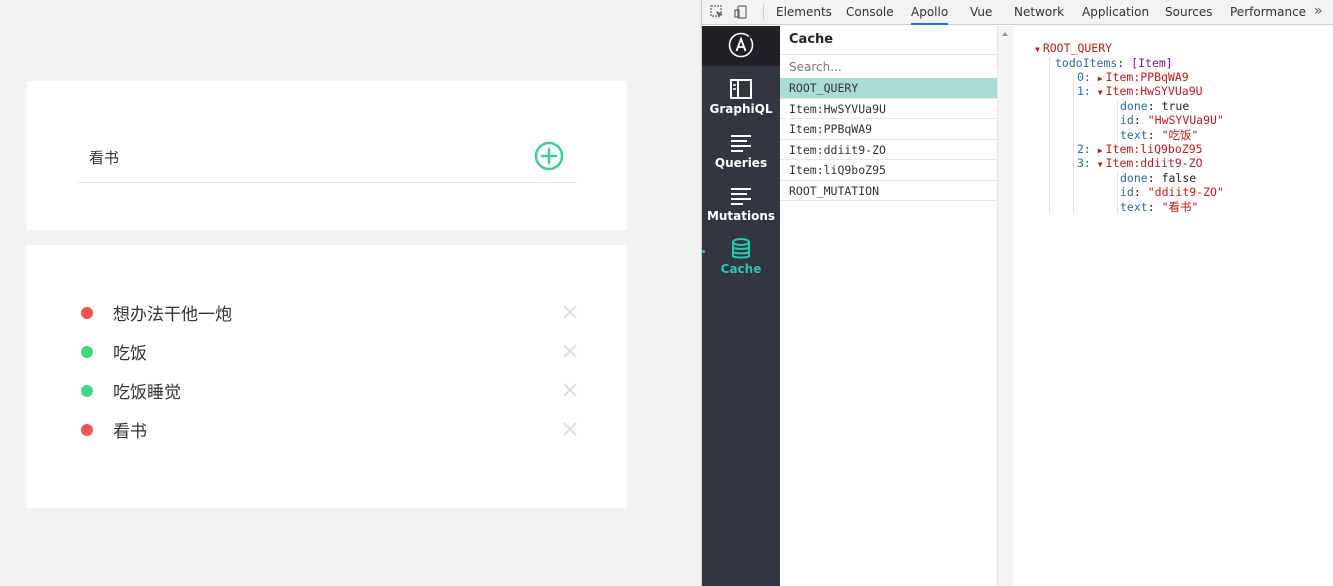 Image resolution: width=1333 pixels, height=586 pixels. What do you see at coordinates (1152, 63) in the screenshot?
I see `field-type: [Item]` at bounding box center [1152, 63].